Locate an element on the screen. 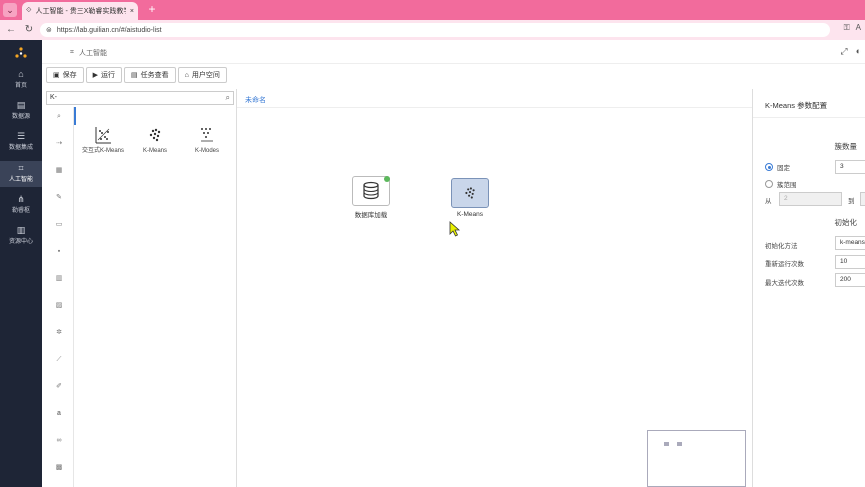 This screenshot has width=865, height=487. canvas-divider is located at coordinates (494, 107).